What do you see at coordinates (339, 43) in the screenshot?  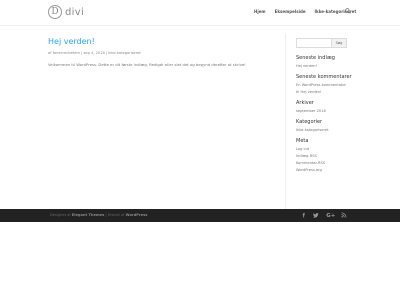 I see `search-button: Søg` at bounding box center [339, 43].